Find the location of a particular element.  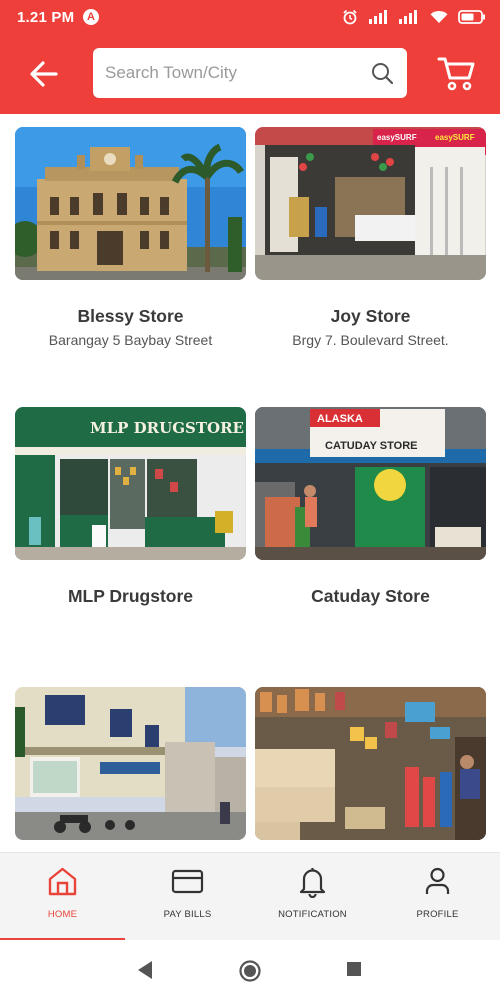

nav-pay-bills: PAY BILLS is located at coordinates (187, 897).